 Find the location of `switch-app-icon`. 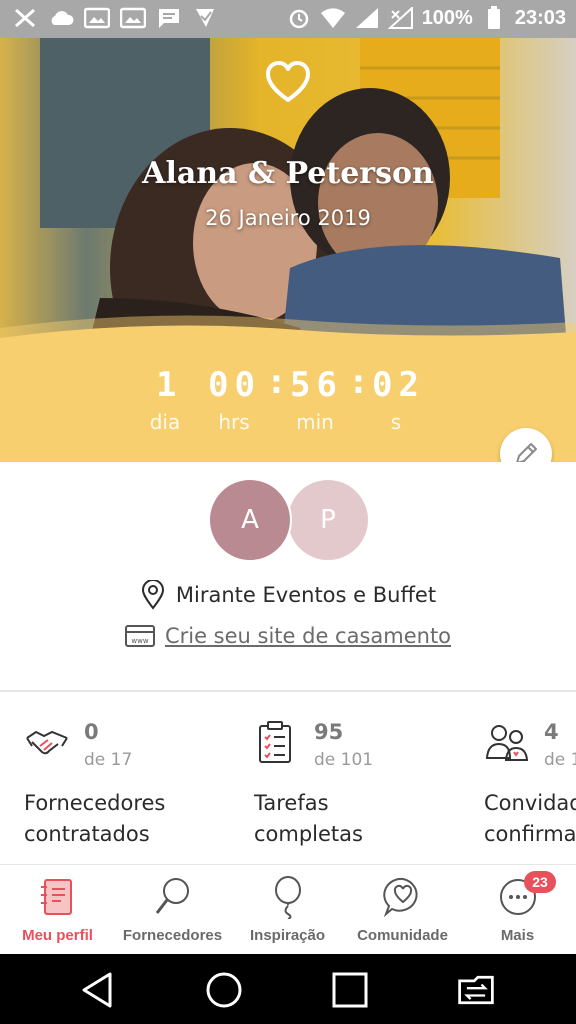

switch-app-icon is located at coordinates (476, 990).